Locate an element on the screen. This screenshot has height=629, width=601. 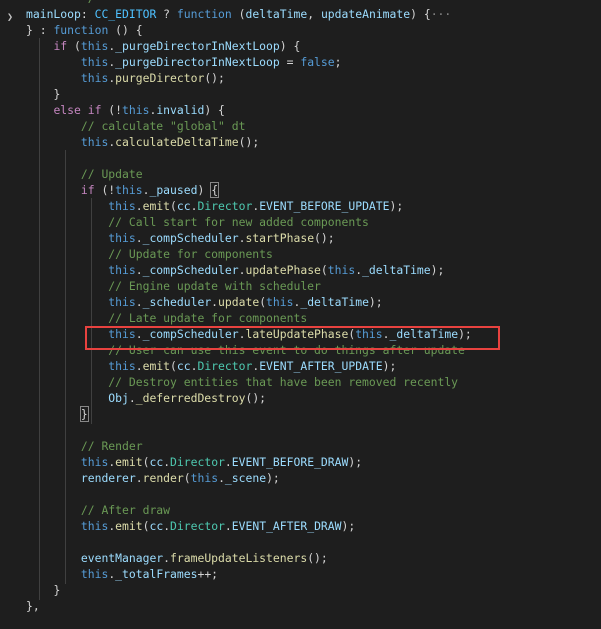
code-token: _purgeDirectorInNextLoop is located at coordinates (197, 46).